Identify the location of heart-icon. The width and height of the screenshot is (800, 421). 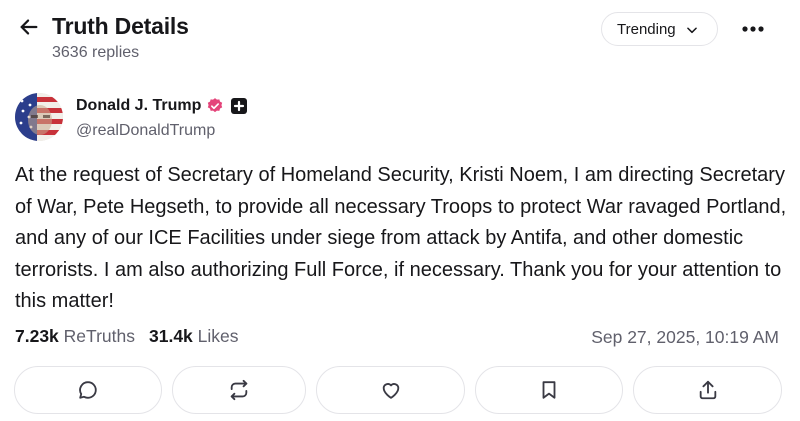
(390, 391).